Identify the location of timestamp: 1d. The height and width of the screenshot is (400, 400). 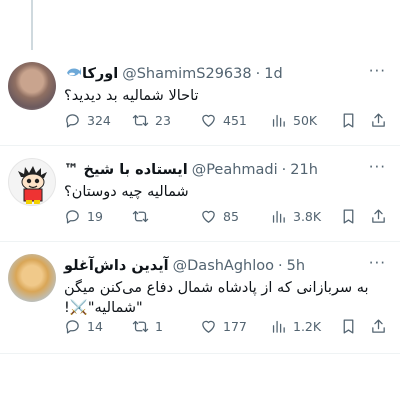
(273, 74).